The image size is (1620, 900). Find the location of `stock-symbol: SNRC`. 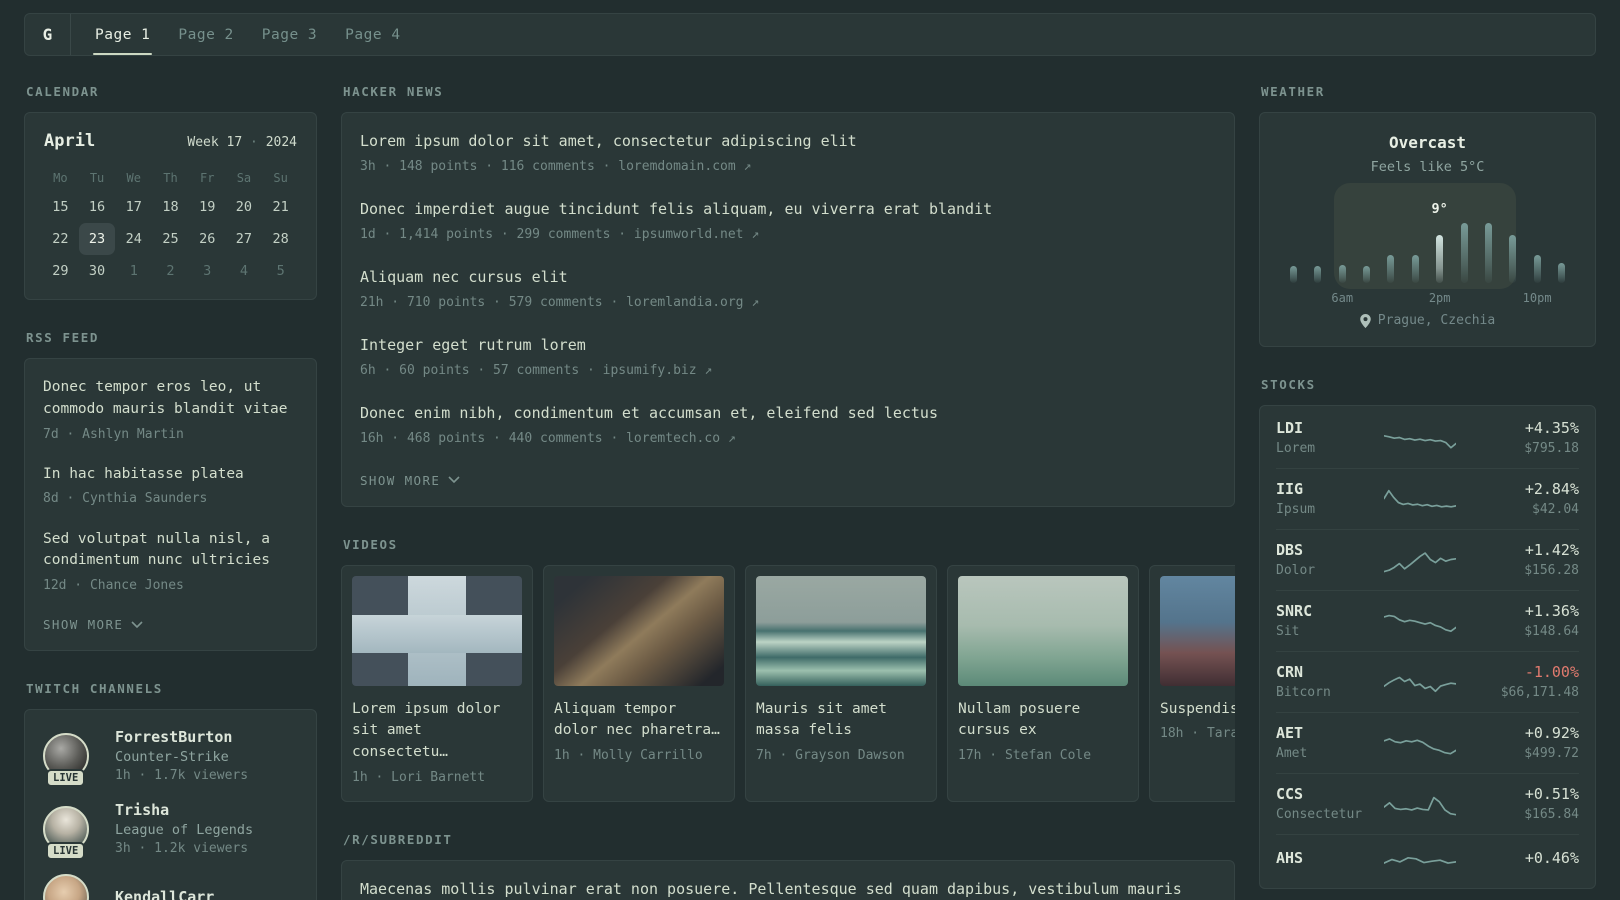

stock-symbol: SNRC is located at coordinates (1294, 611).